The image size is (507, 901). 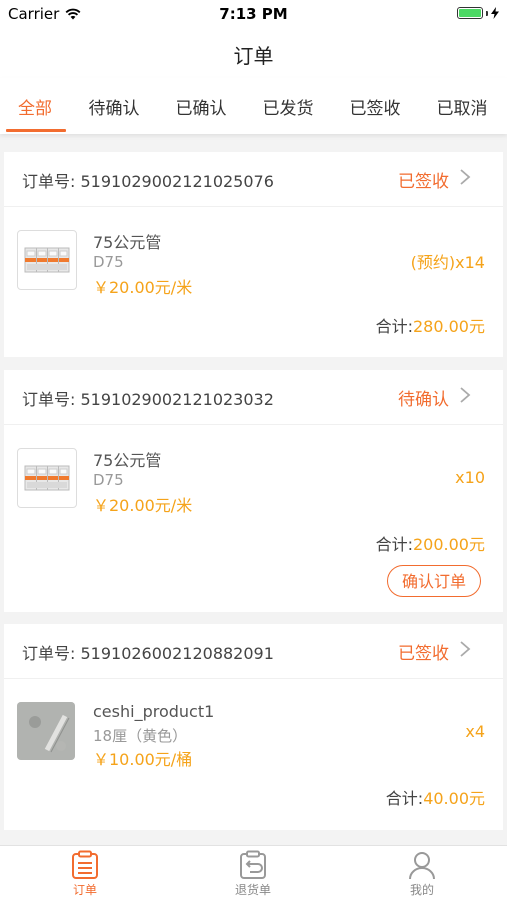 I want to click on order-total: 合计:200.00元, so click(x=430, y=543).